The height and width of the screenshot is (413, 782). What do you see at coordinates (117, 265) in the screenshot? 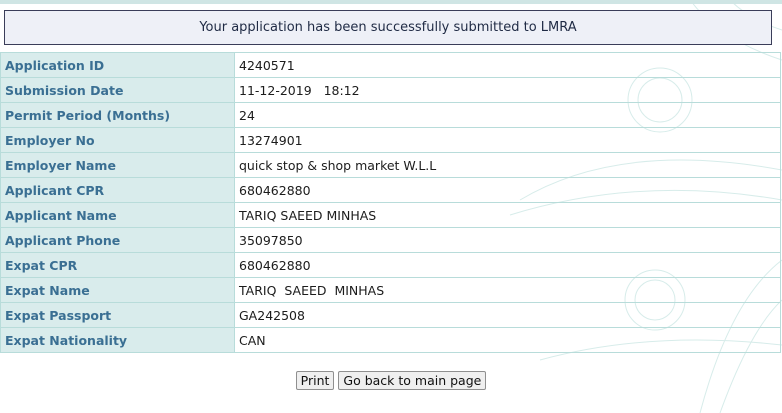
I see `row-label: Expat CPR` at bounding box center [117, 265].